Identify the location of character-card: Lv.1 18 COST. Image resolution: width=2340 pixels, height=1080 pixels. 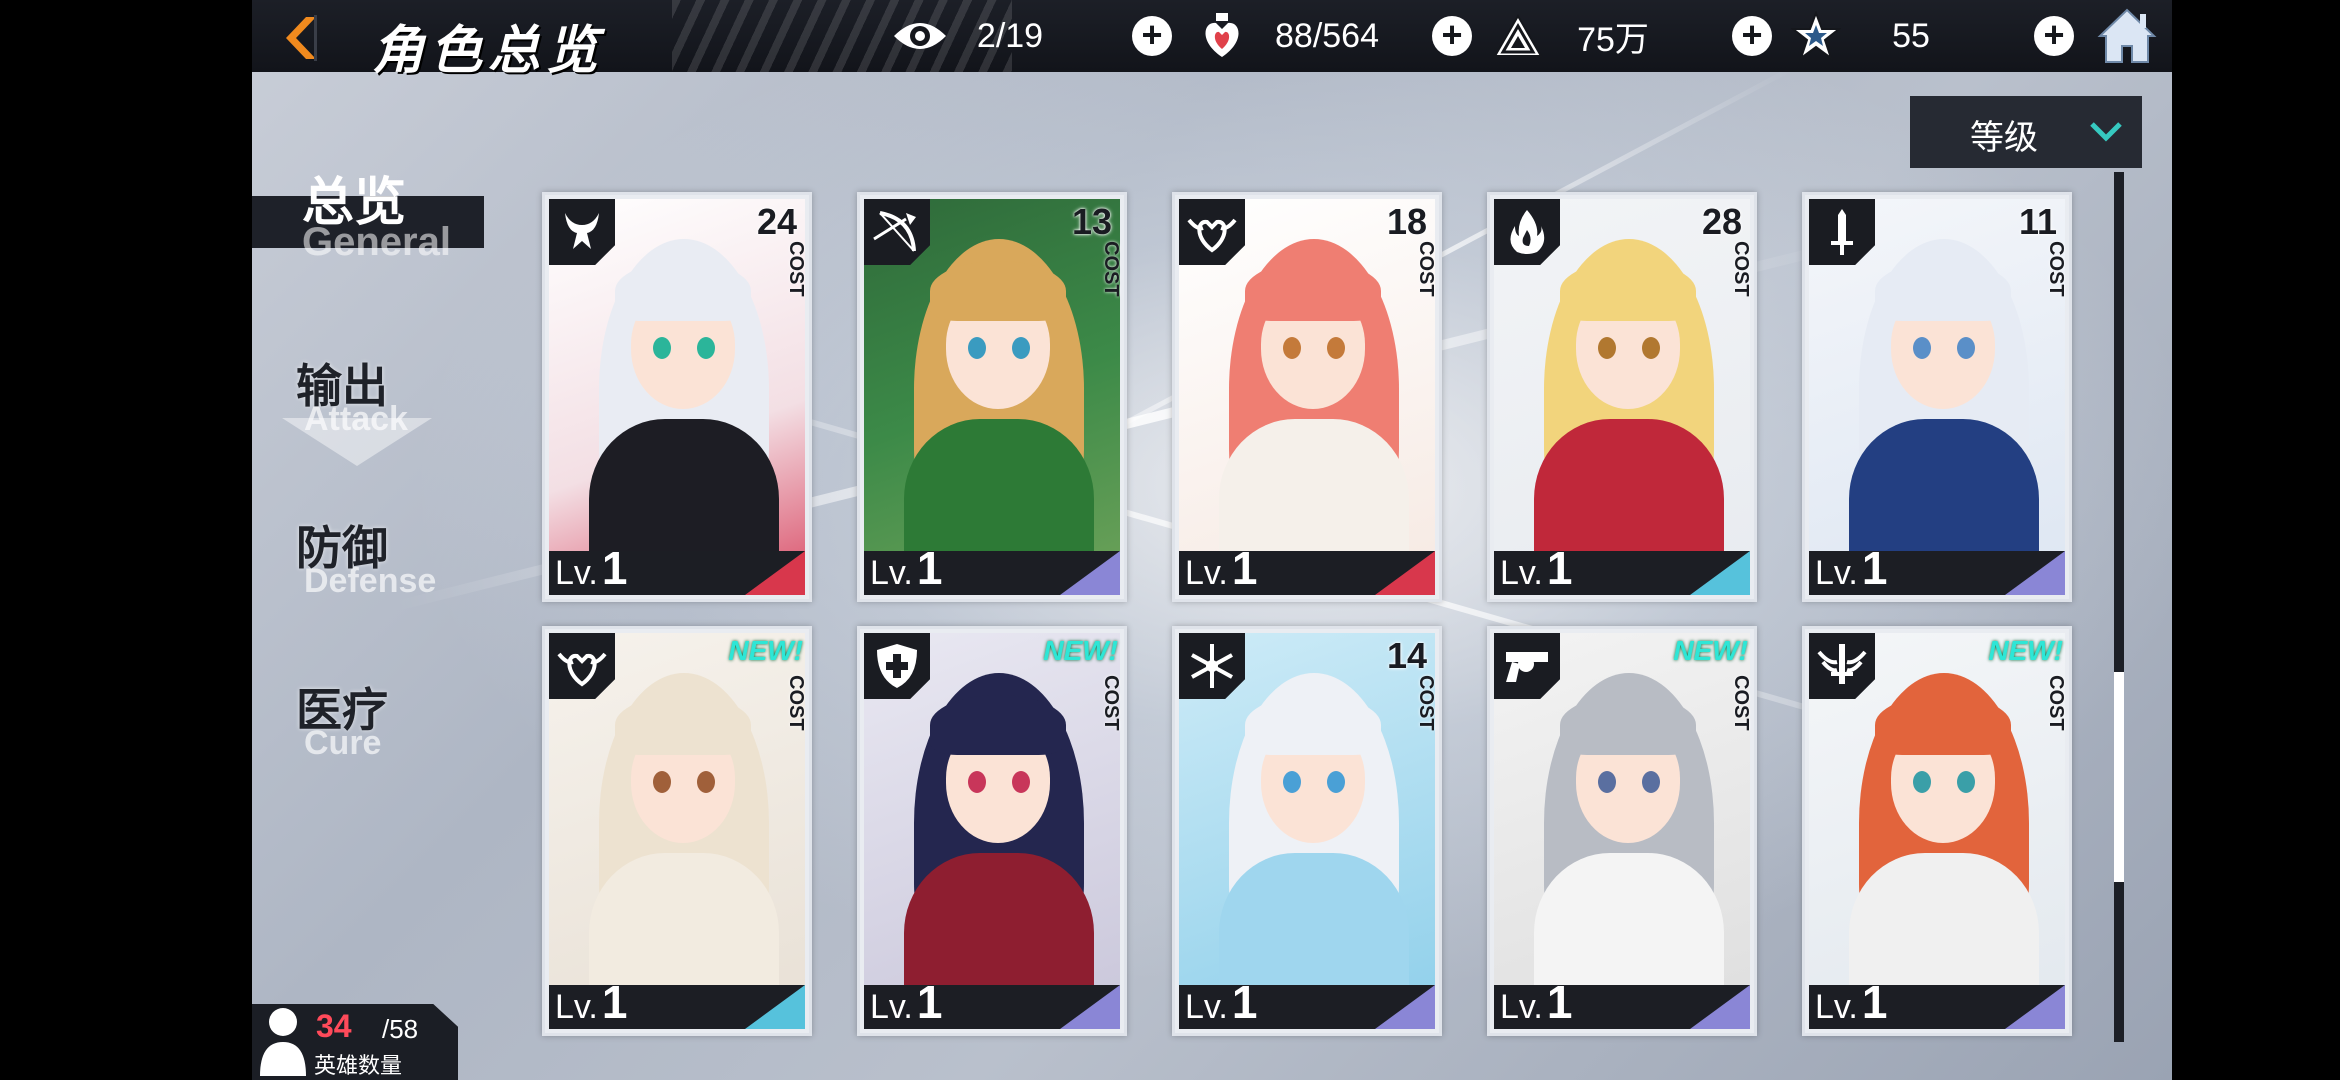
(1307, 397).